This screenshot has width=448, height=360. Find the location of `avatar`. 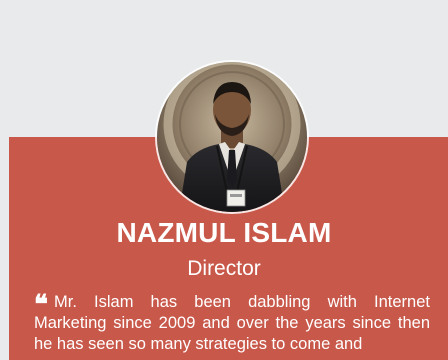

avatar is located at coordinates (232, 137).